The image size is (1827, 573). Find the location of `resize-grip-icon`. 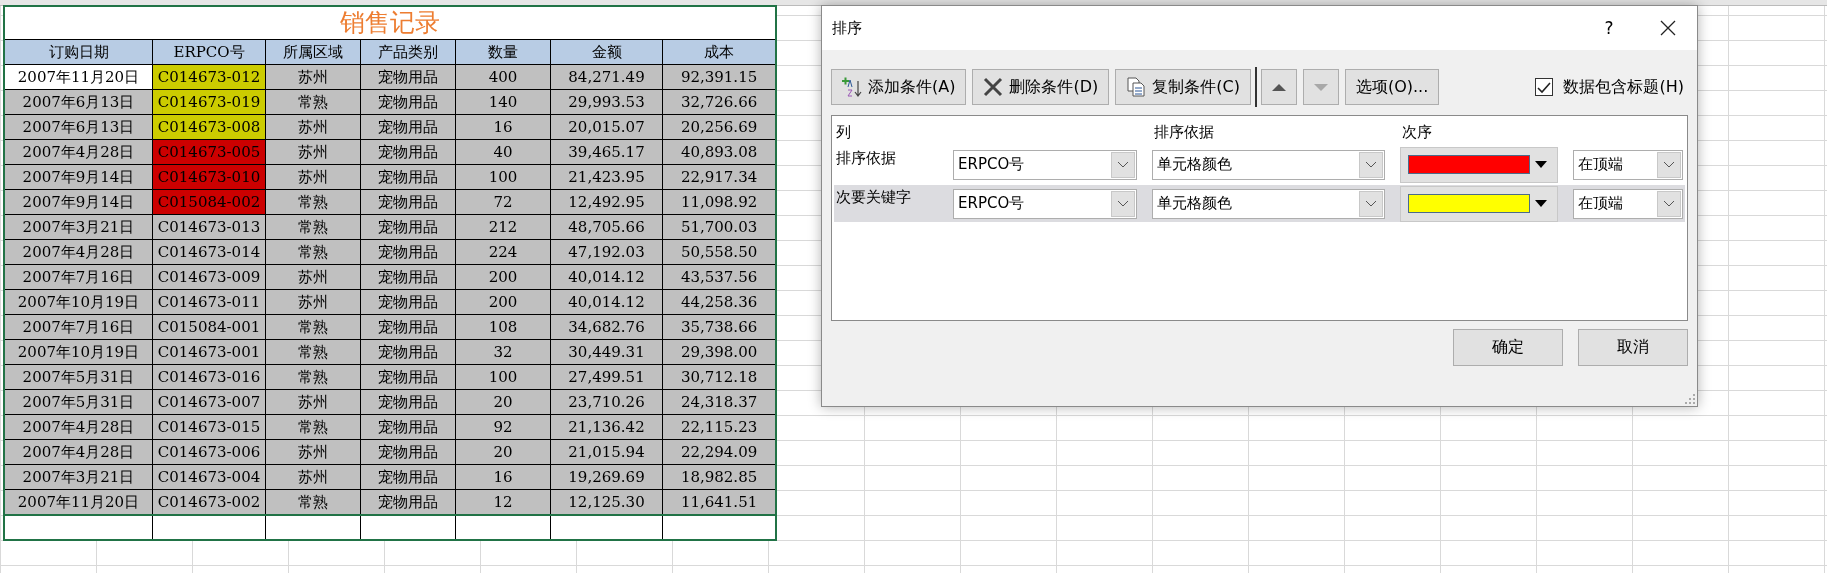

resize-grip-icon is located at coordinates (1690, 399).